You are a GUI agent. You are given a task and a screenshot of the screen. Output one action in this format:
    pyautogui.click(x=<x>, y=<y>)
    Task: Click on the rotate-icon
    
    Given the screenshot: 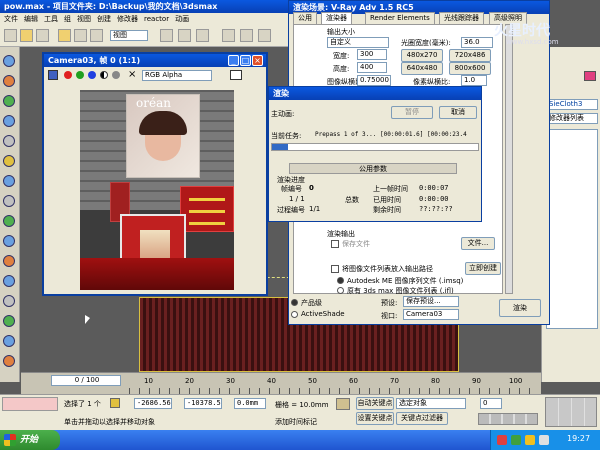 What is the action you would take?
    pyautogui.click(x=80, y=35)
    